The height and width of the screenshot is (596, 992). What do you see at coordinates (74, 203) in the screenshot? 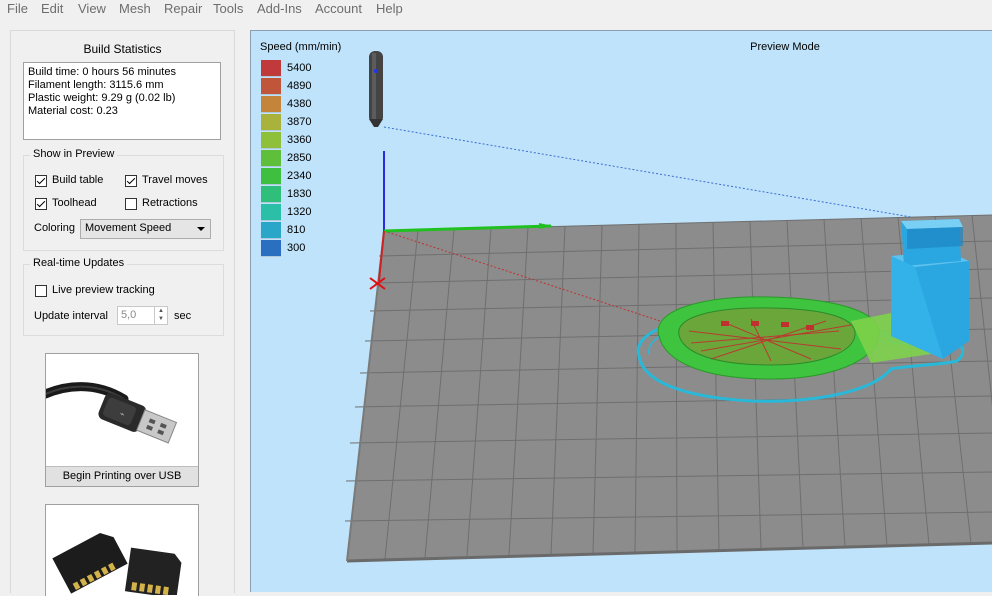
I see `toolhead-label: Toolhead` at bounding box center [74, 203].